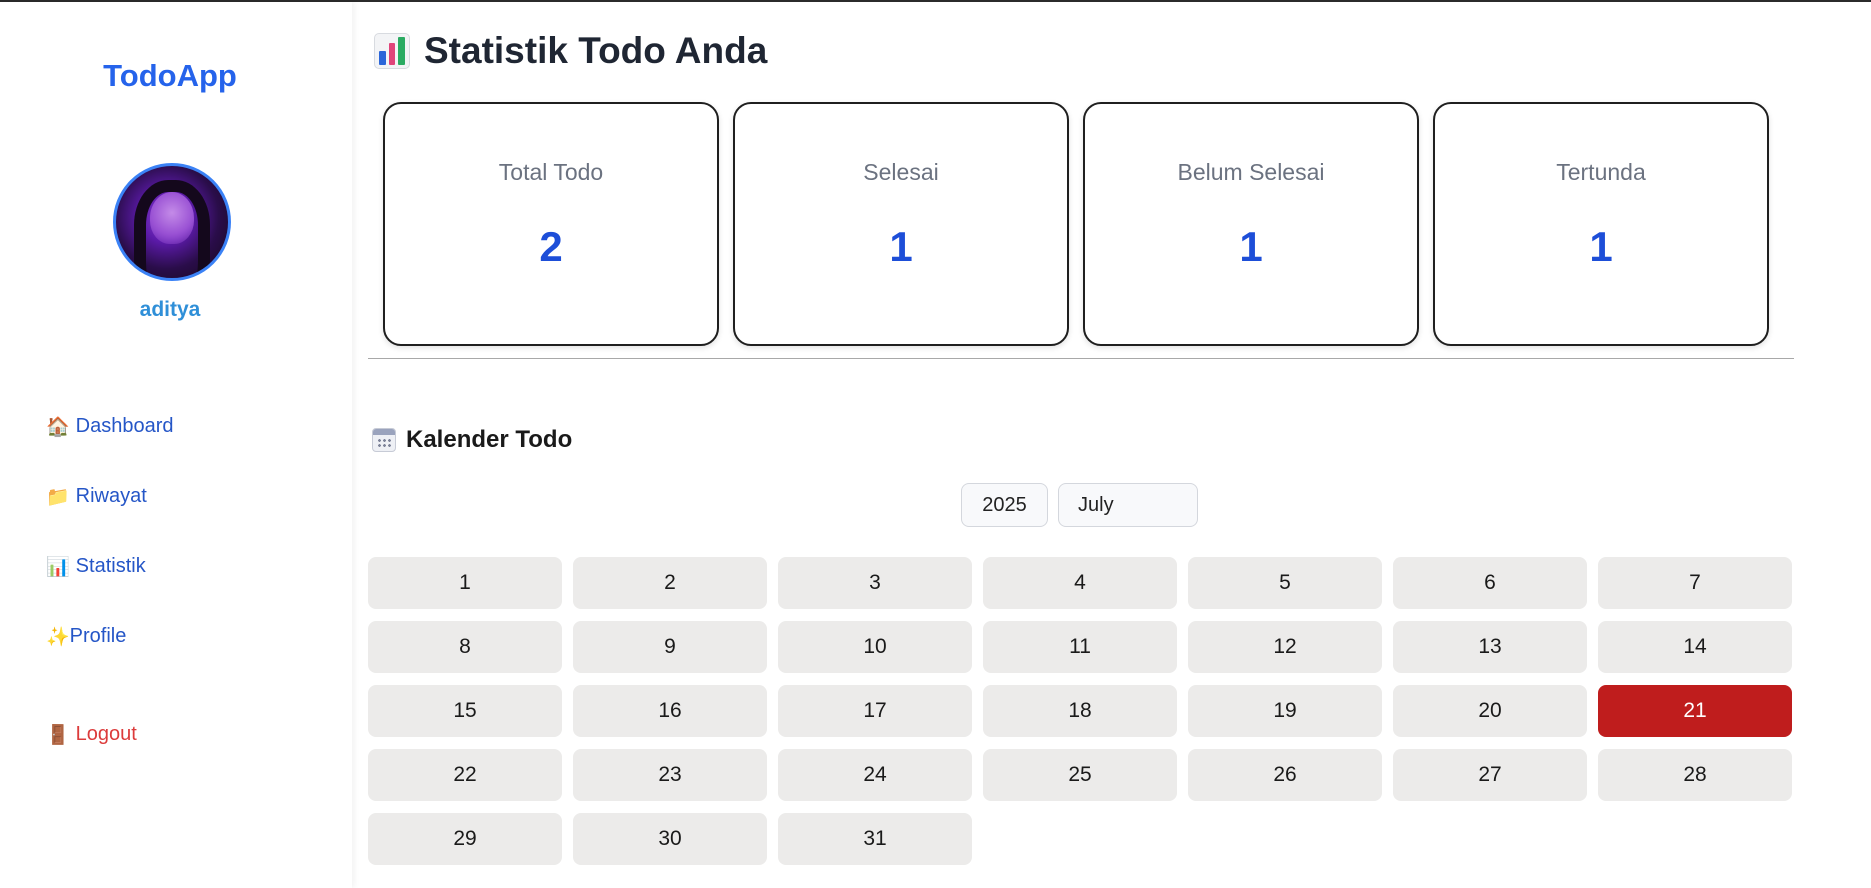 The height and width of the screenshot is (888, 1871). Describe the element at coordinates (58, 637) in the screenshot. I see `sparkles-icon: ✨` at that location.